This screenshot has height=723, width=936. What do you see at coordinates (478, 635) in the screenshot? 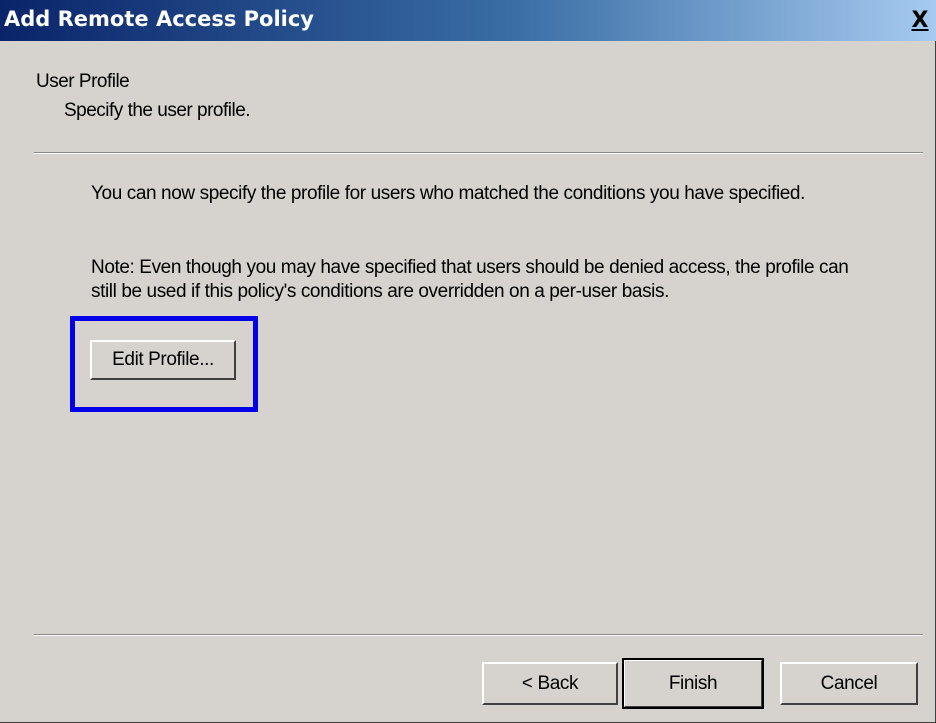
I see `footer-divider` at bounding box center [478, 635].